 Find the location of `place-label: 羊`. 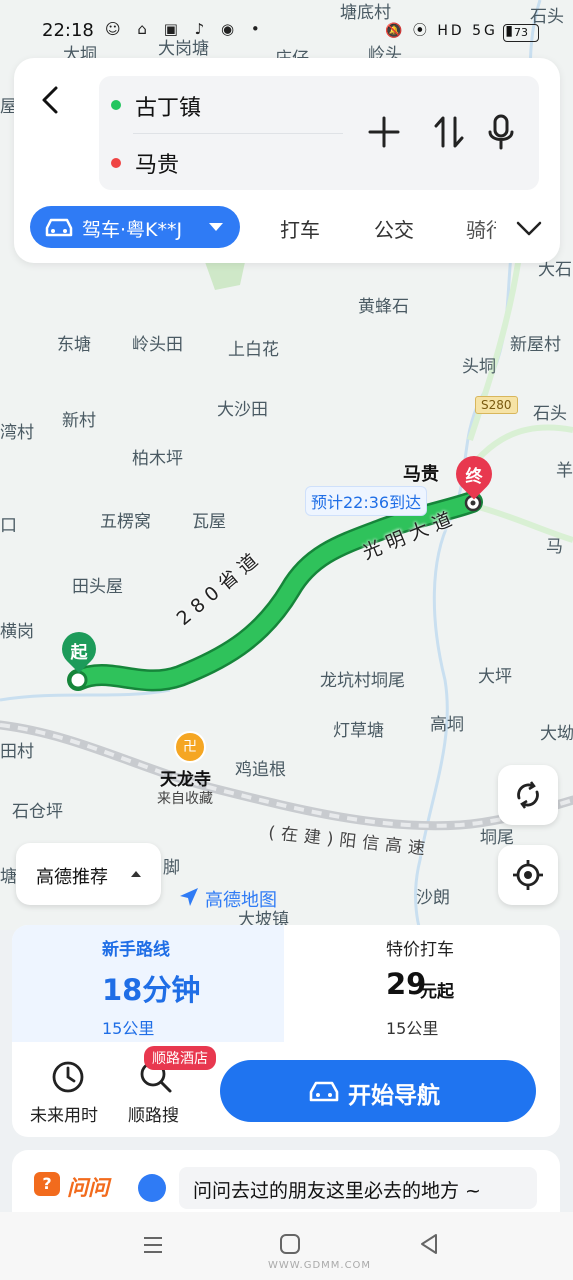

place-label: 羊 is located at coordinates (564, 471).